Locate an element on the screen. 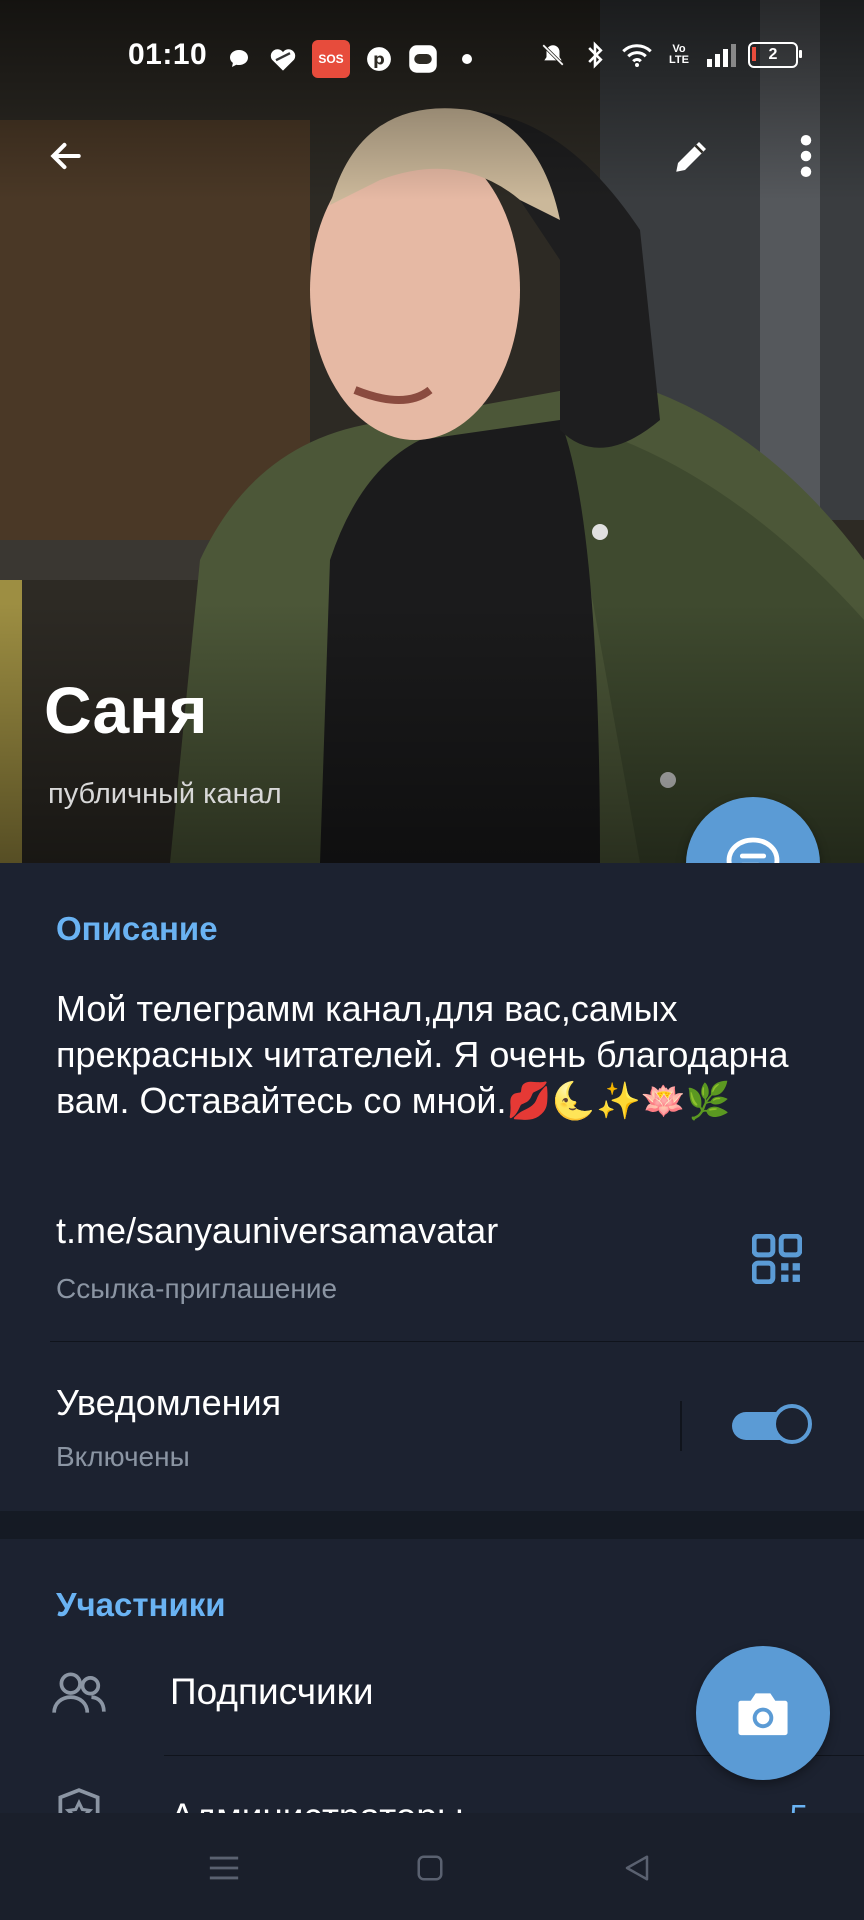 This screenshot has width=864, height=1920. battery-level: 2 is located at coordinates (773, 54).